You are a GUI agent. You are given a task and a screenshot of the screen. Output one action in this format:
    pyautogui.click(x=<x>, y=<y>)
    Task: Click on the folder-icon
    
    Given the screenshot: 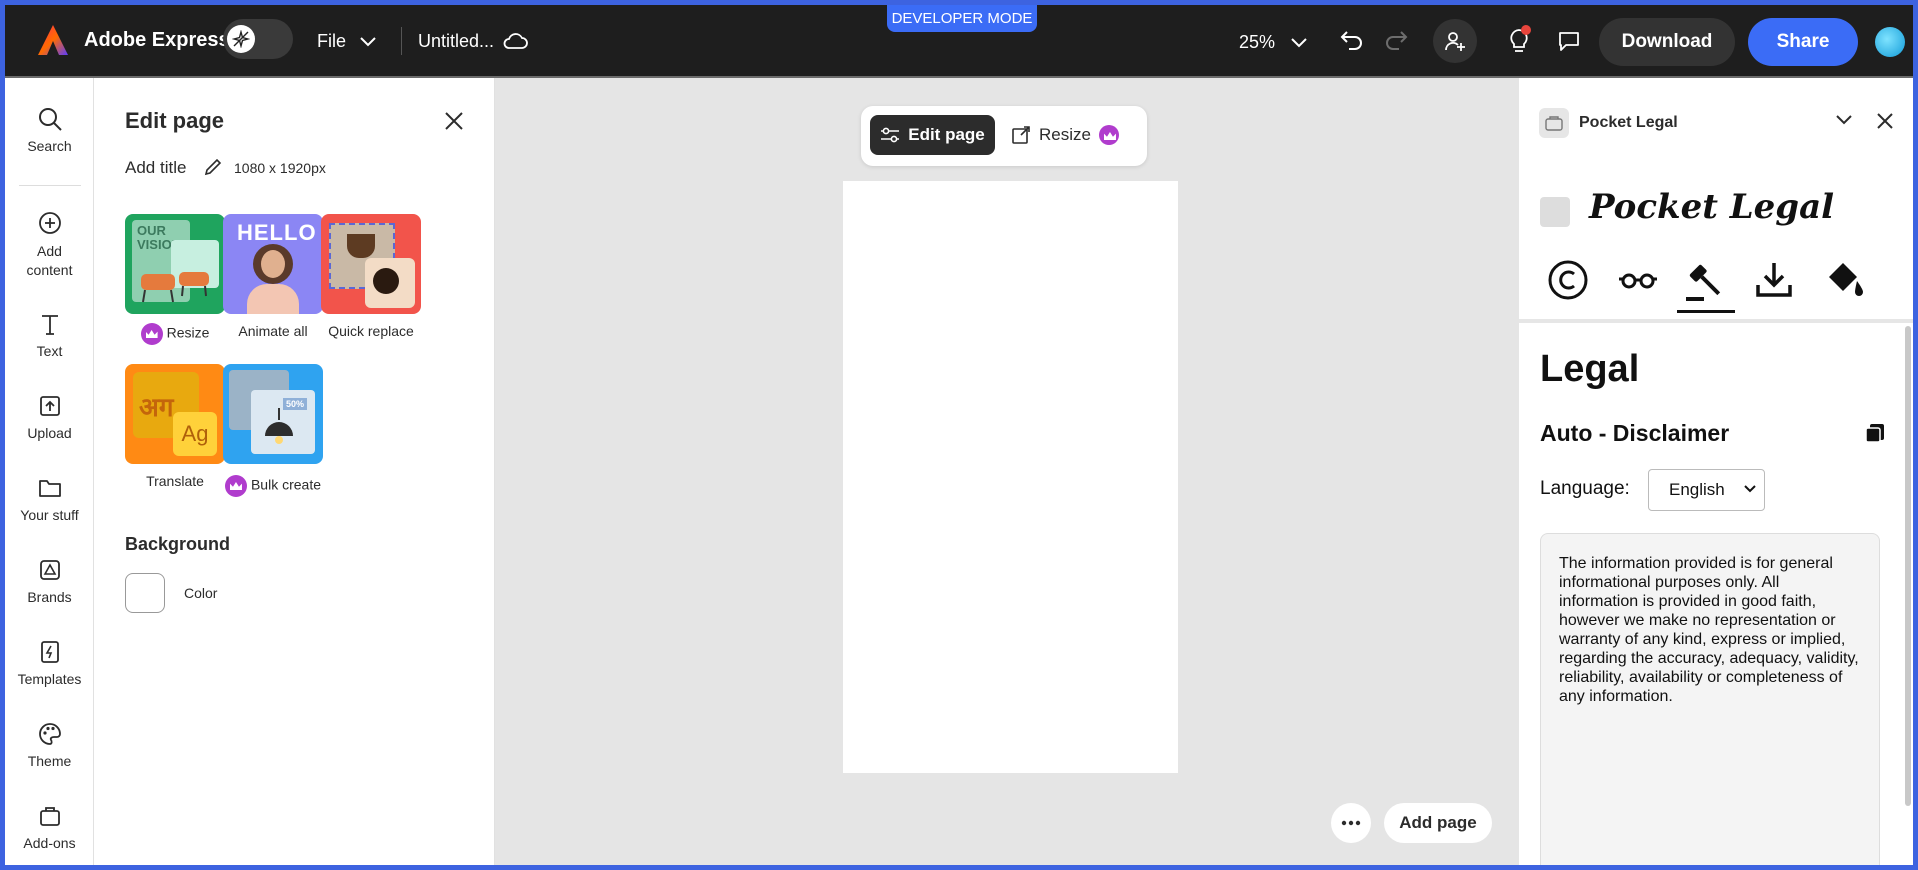 What is the action you would take?
    pyautogui.click(x=49, y=488)
    